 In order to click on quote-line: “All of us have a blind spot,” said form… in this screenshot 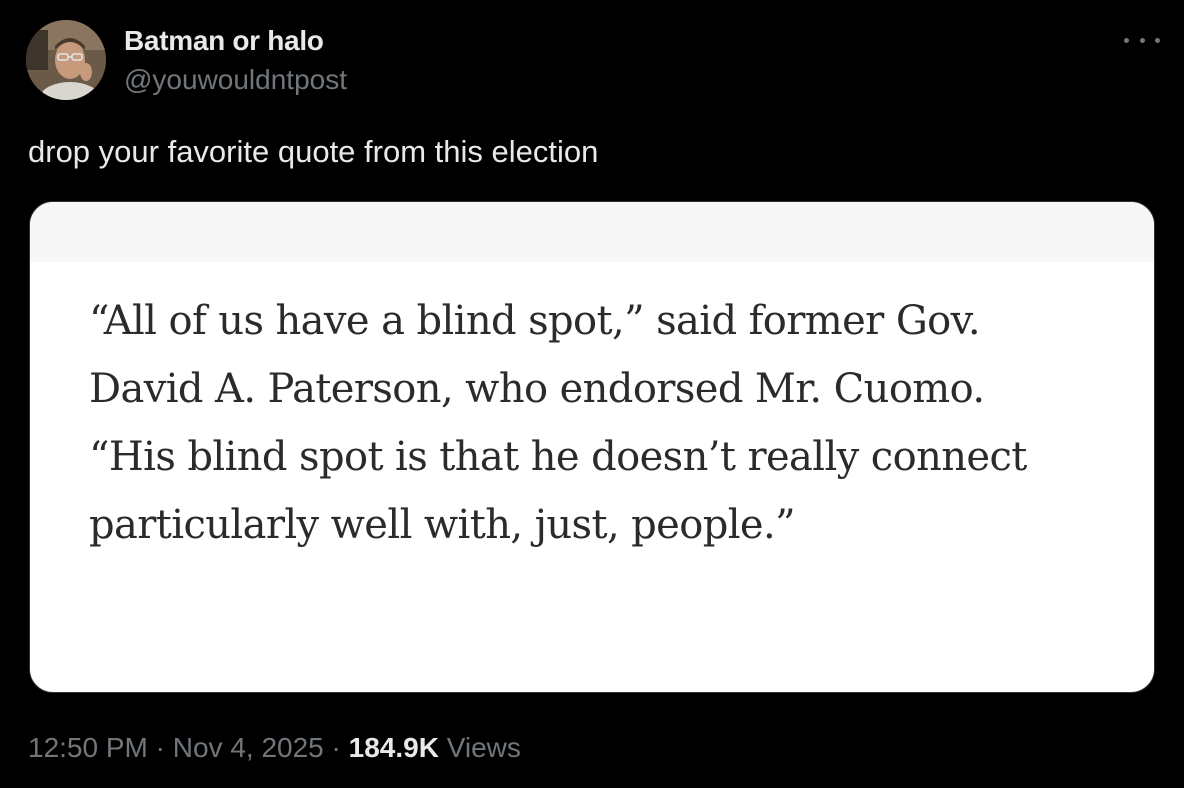, I will do `click(535, 321)`.